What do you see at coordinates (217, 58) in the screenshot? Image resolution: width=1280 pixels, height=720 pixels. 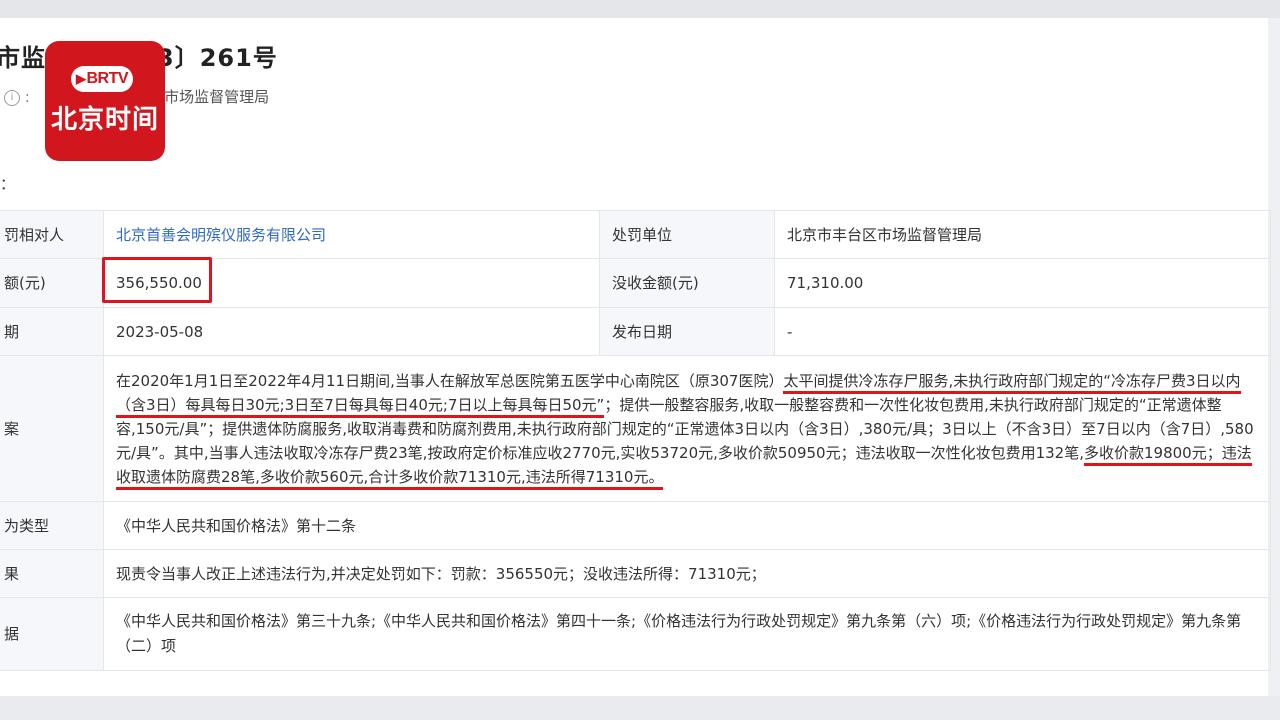 I see `title-tail: 3〕261号` at bounding box center [217, 58].